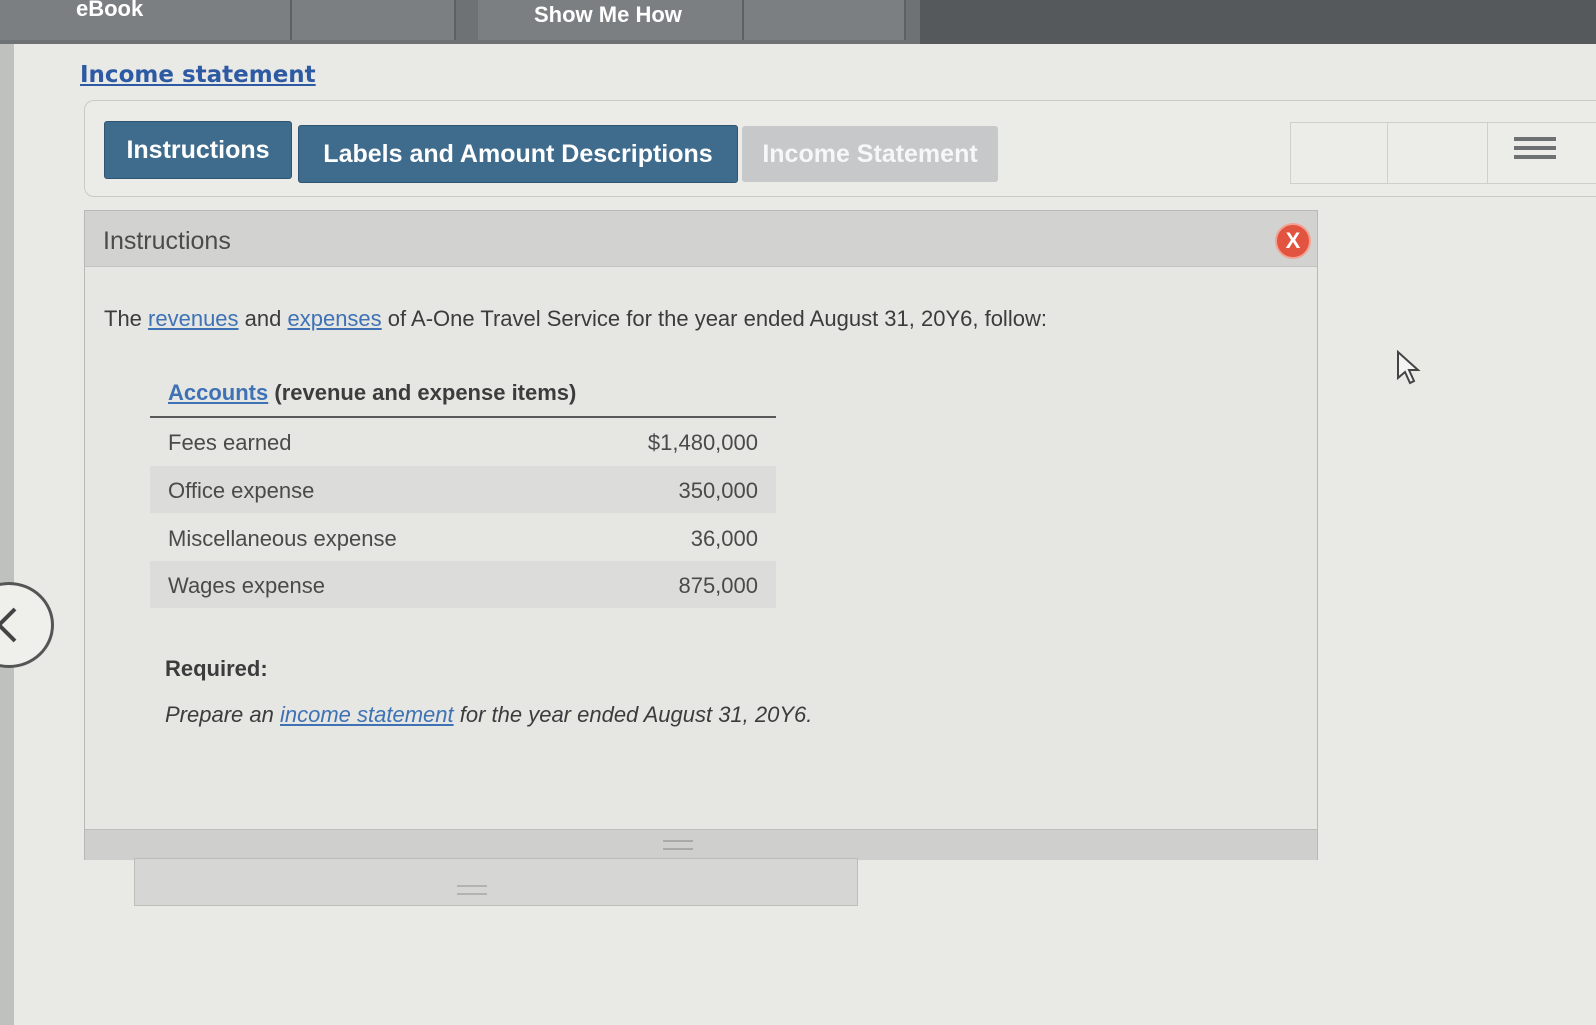  Describe the element at coordinates (374, 20) in the screenshot. I see `toolbar-tab-blank` at that location.